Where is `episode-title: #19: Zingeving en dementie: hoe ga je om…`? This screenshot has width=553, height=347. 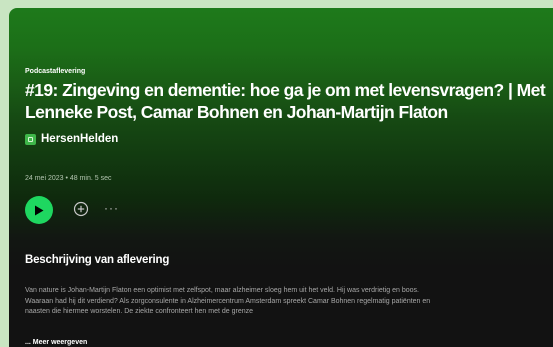
episode-title: #19: Zingeving en dementie: hoe ga je om… is located at coordinates (285, 101).